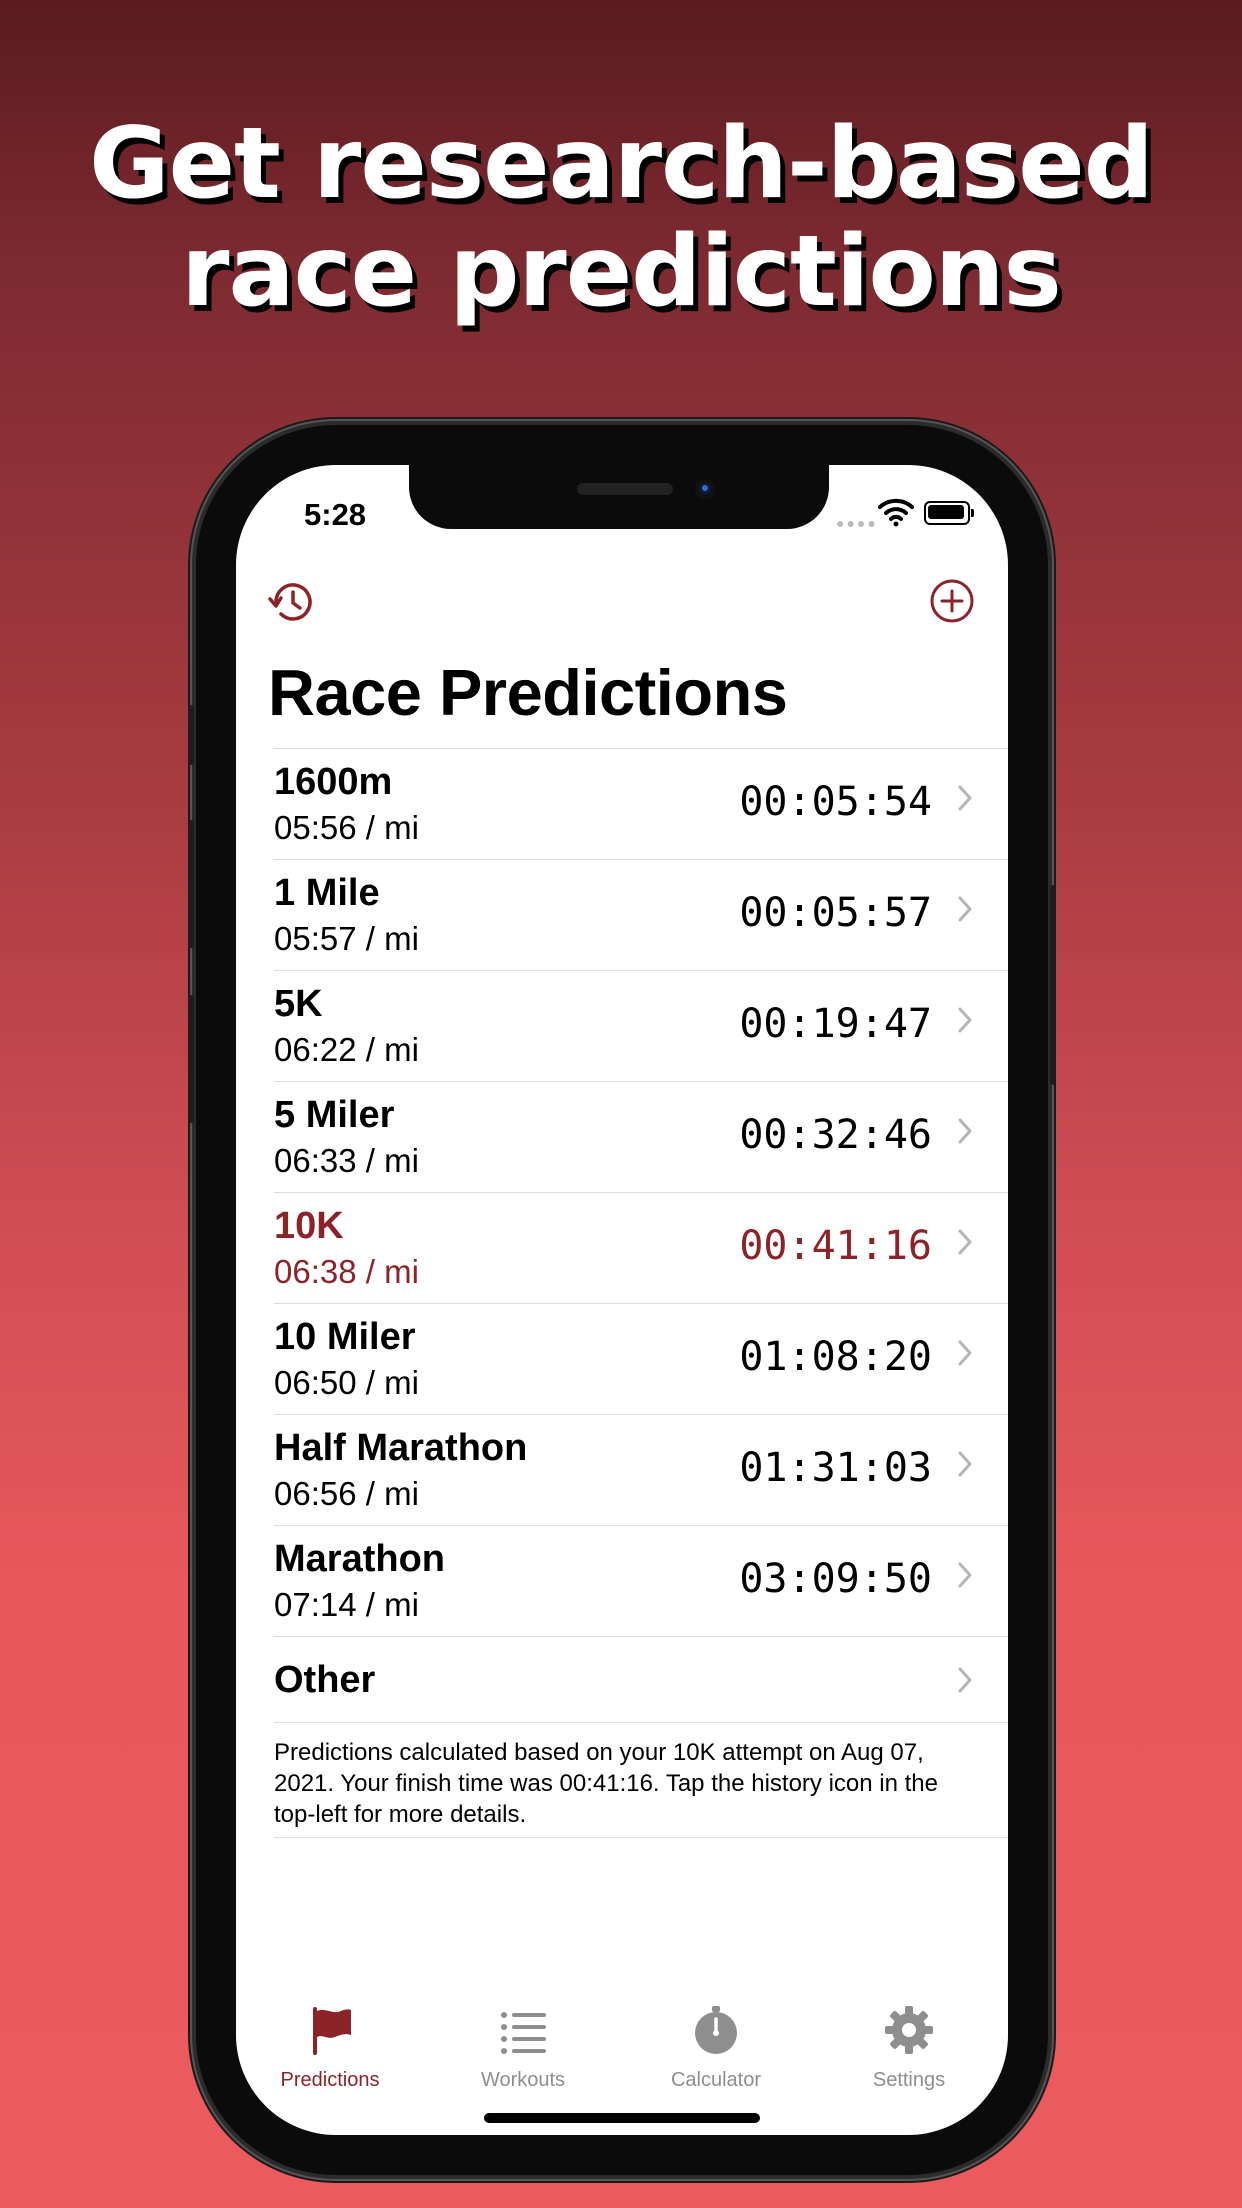 Image resolution: width=1242 pixels, height=2208 pixels. I want to click on speaker-grille, so click(625, 489).